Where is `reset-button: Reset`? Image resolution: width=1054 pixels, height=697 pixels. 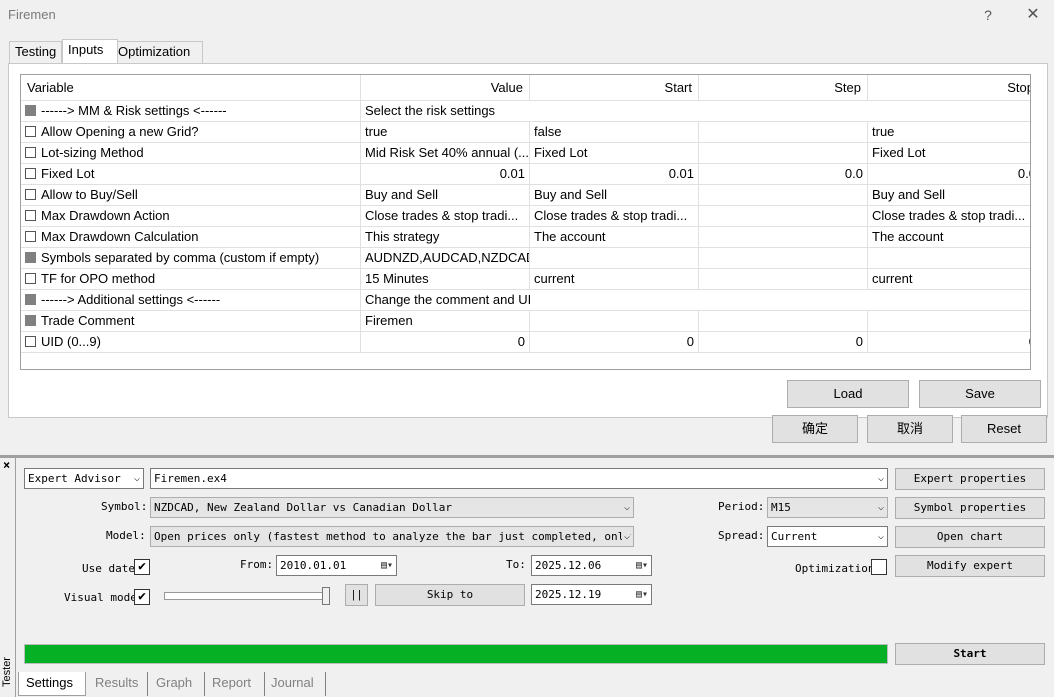
reset-button: Reset is located at coordinates (1004, 429).